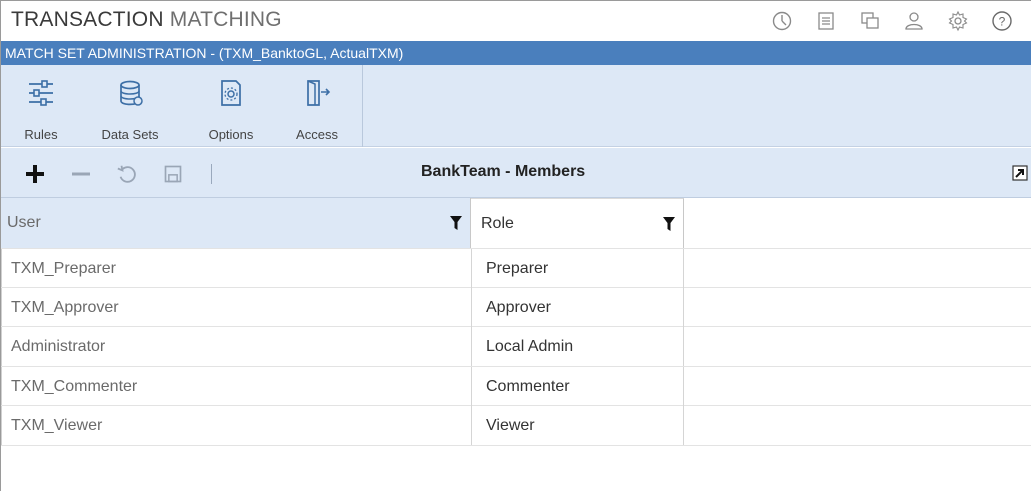  Describe the element at coordinates (577, 223) in the screenshot. I see `role-column-header: Role` at that location.